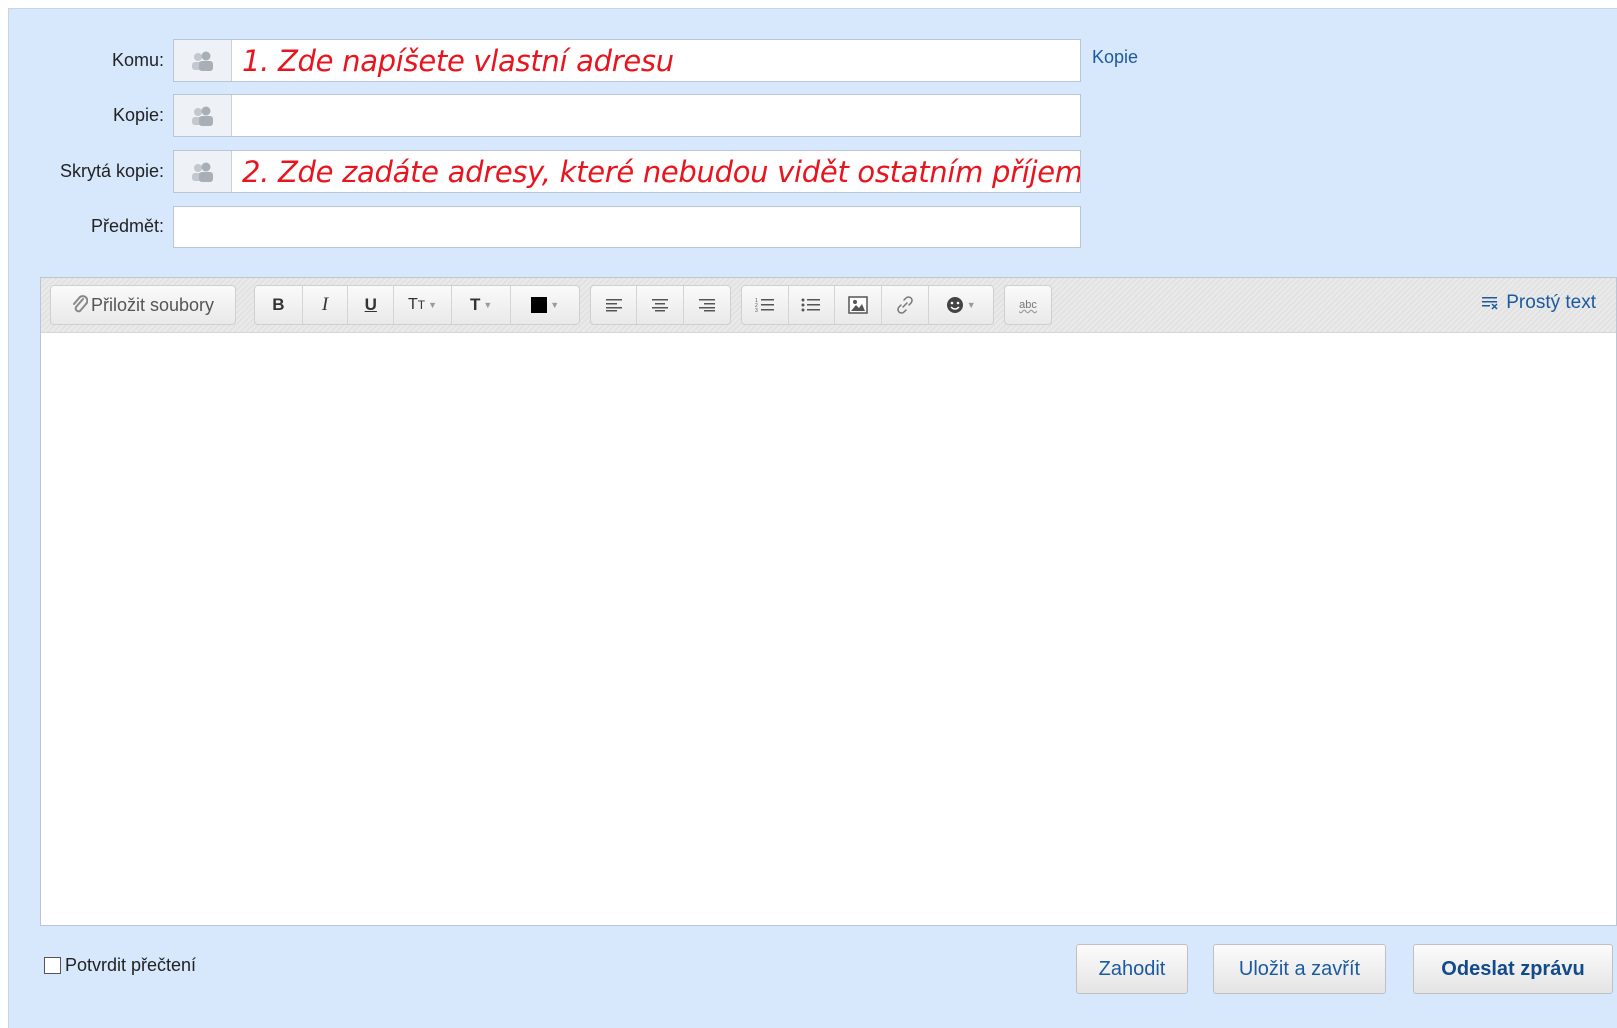  Describe the element at coordinates (475, 304) in the screenshot. I see `font-family-label: T` at that location.